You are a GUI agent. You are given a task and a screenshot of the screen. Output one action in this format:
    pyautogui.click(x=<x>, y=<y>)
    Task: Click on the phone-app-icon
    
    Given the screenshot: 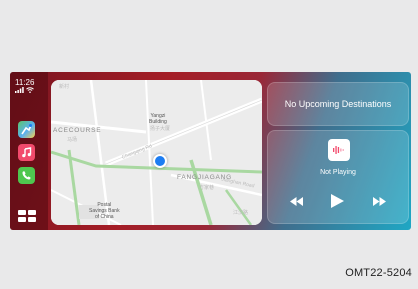 What is the action you would take?
    pyautogui.click(x=26, y=175)
    